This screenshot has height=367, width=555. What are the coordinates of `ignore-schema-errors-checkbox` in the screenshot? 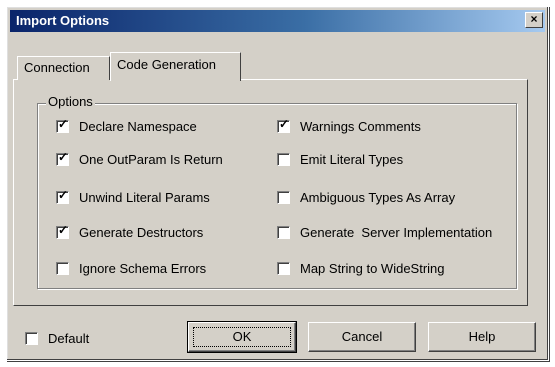 It's located at (62, 268).